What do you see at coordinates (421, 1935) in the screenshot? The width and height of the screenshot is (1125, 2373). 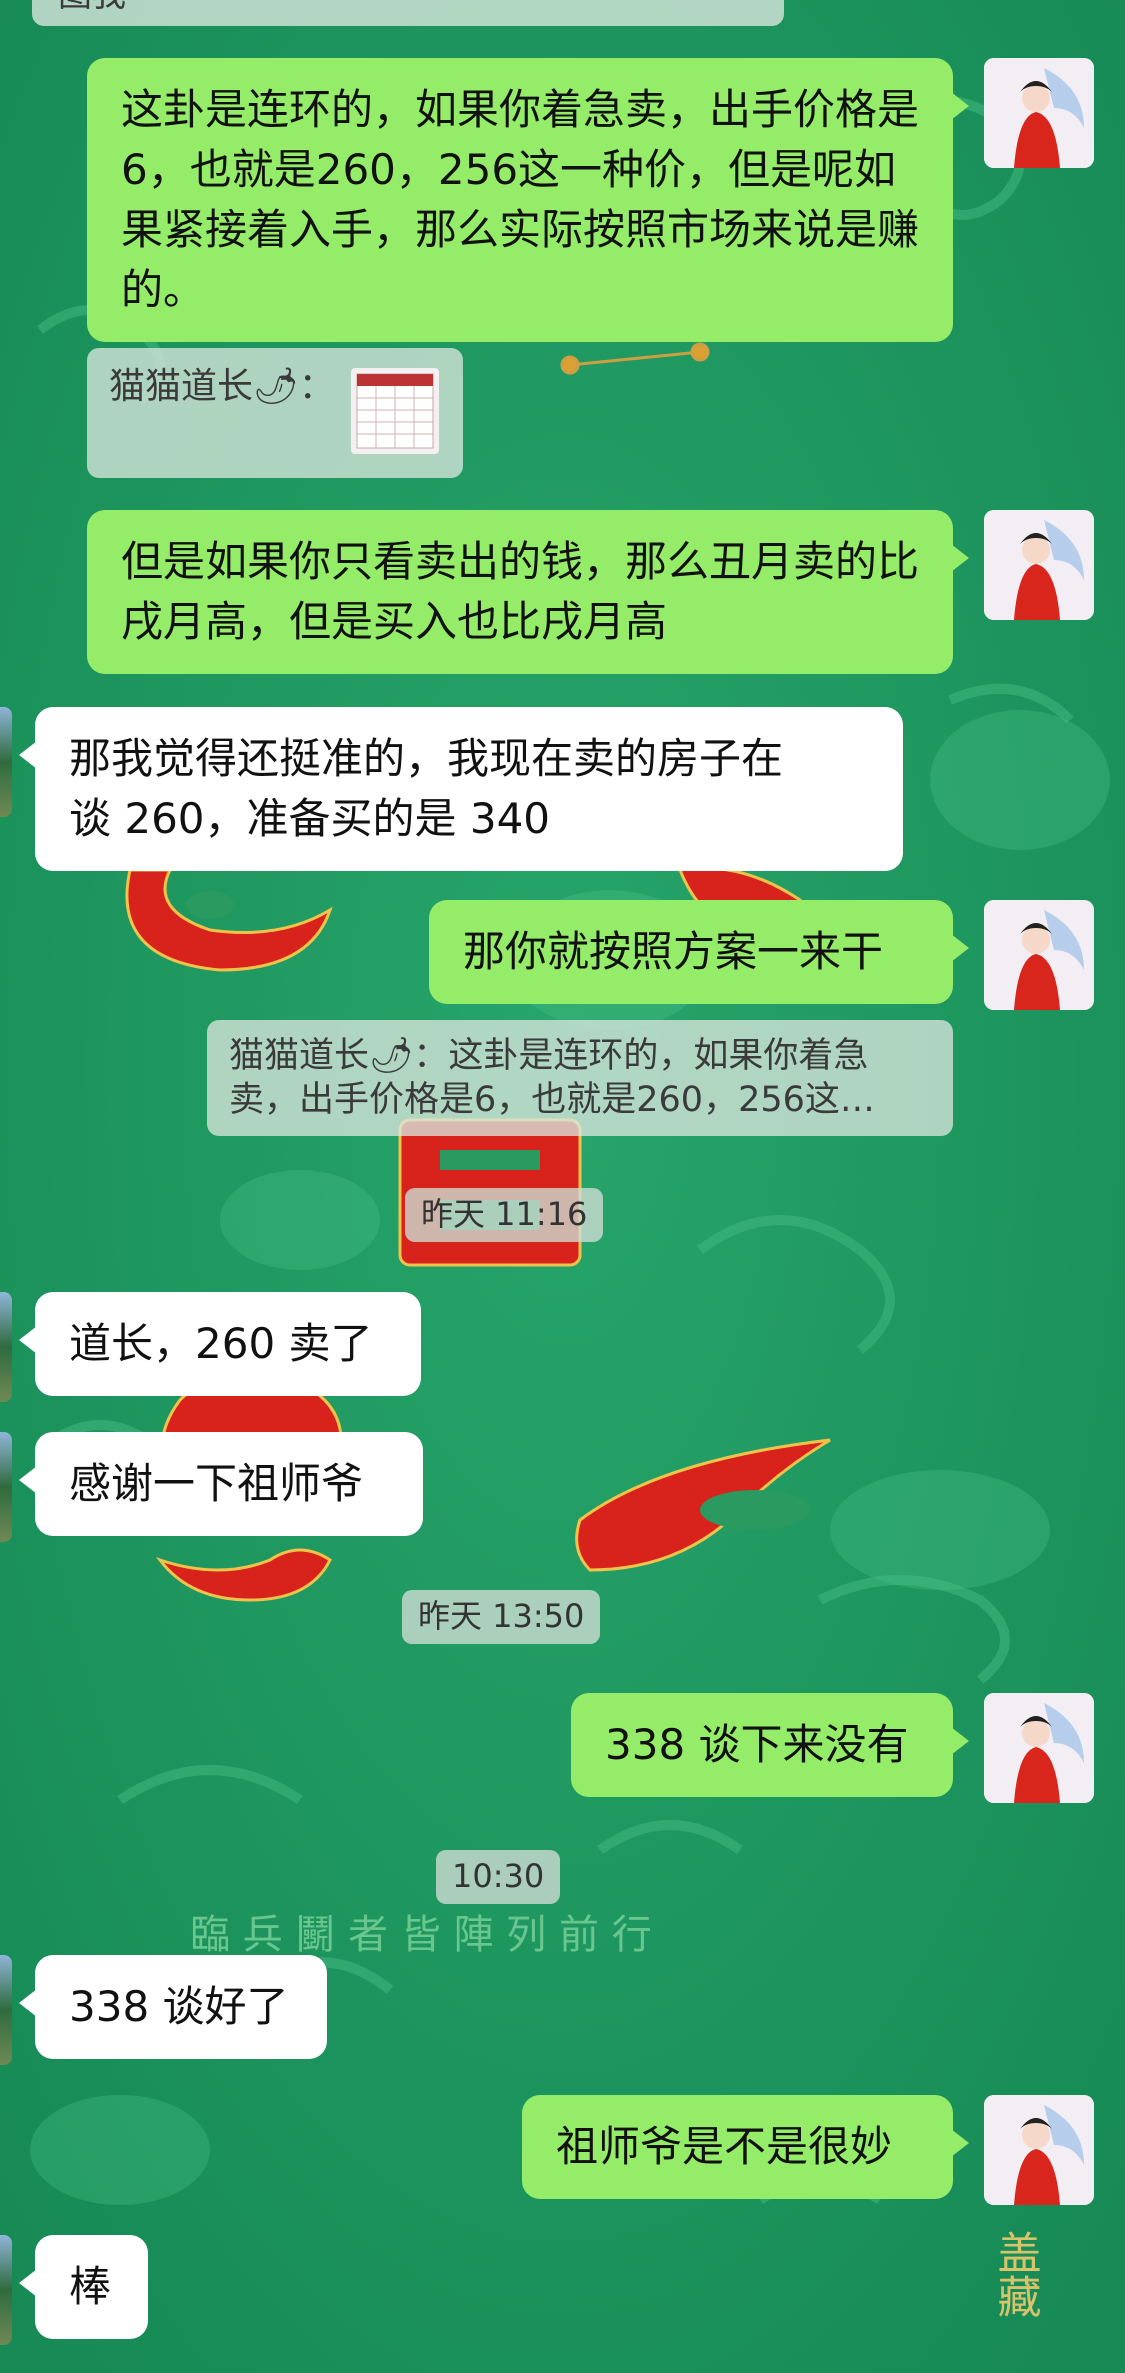 I see `background-motto: 臨 兵 鬭 者 皆 陣 列 前 行` at bounding box center [421, 1935].